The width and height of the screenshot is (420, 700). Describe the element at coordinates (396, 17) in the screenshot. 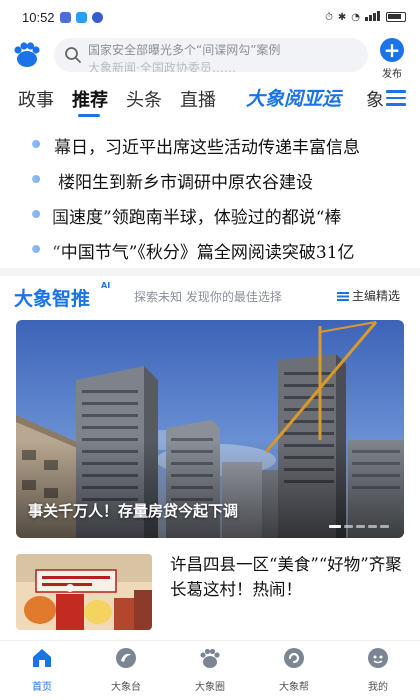

I see `battery-icon` at that location.